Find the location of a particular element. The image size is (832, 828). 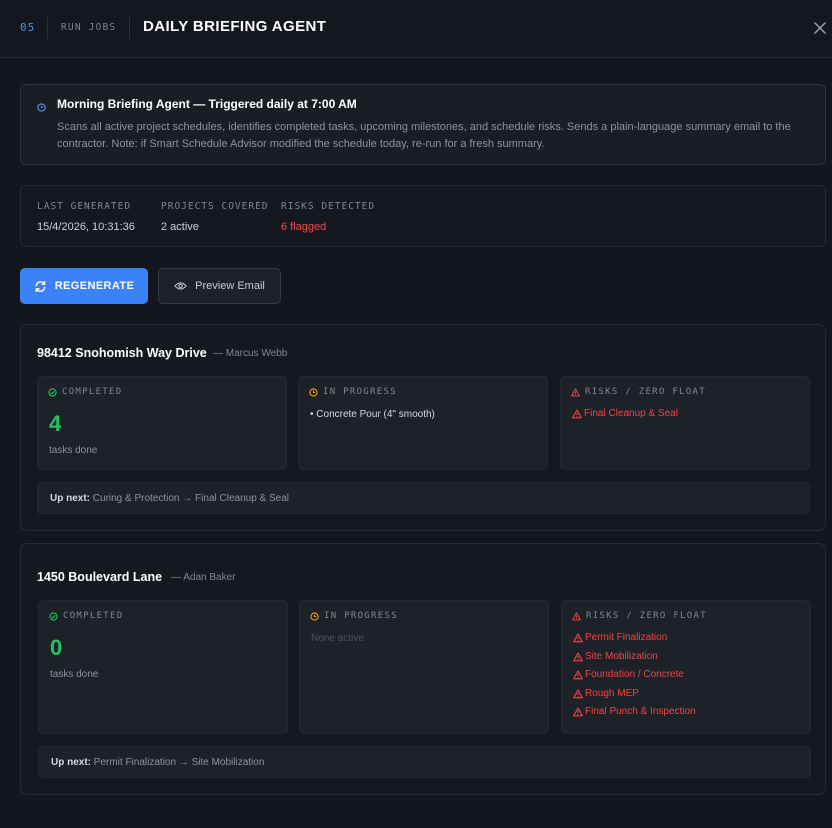

stat-label-last-generated: LAST GENERATED is located at coordinates (84, 206).